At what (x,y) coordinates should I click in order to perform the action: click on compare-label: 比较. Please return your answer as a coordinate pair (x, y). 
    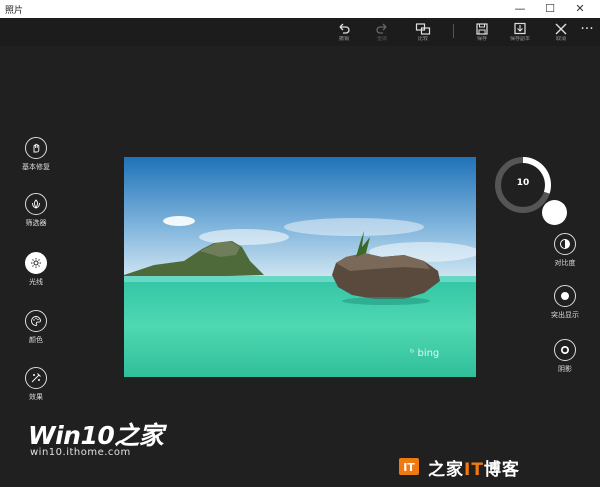
    Looking at the image, I should click on (422, 39).